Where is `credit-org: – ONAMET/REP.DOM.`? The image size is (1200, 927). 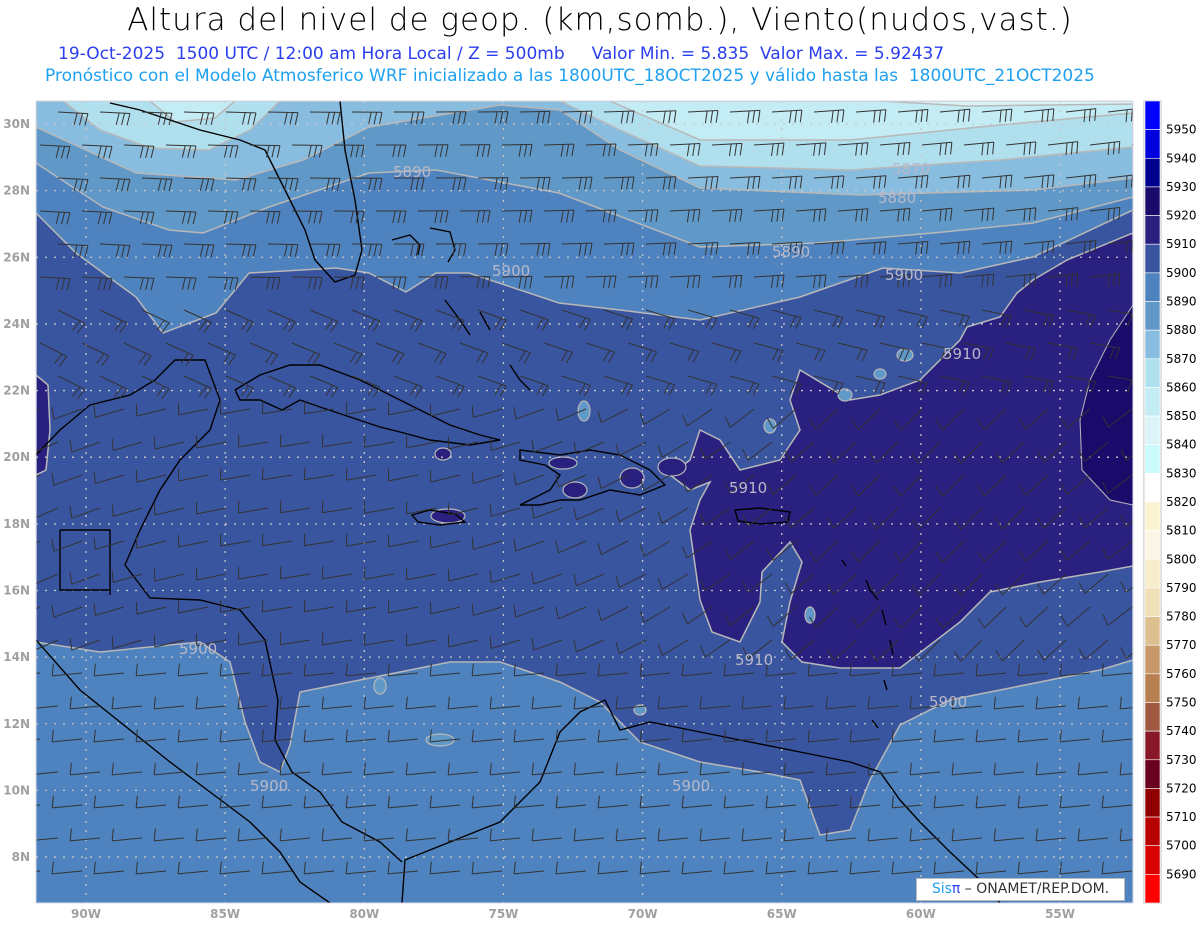 credit-org: – ONAMET/REP.DOM. is located at coordinates (1035, 889).